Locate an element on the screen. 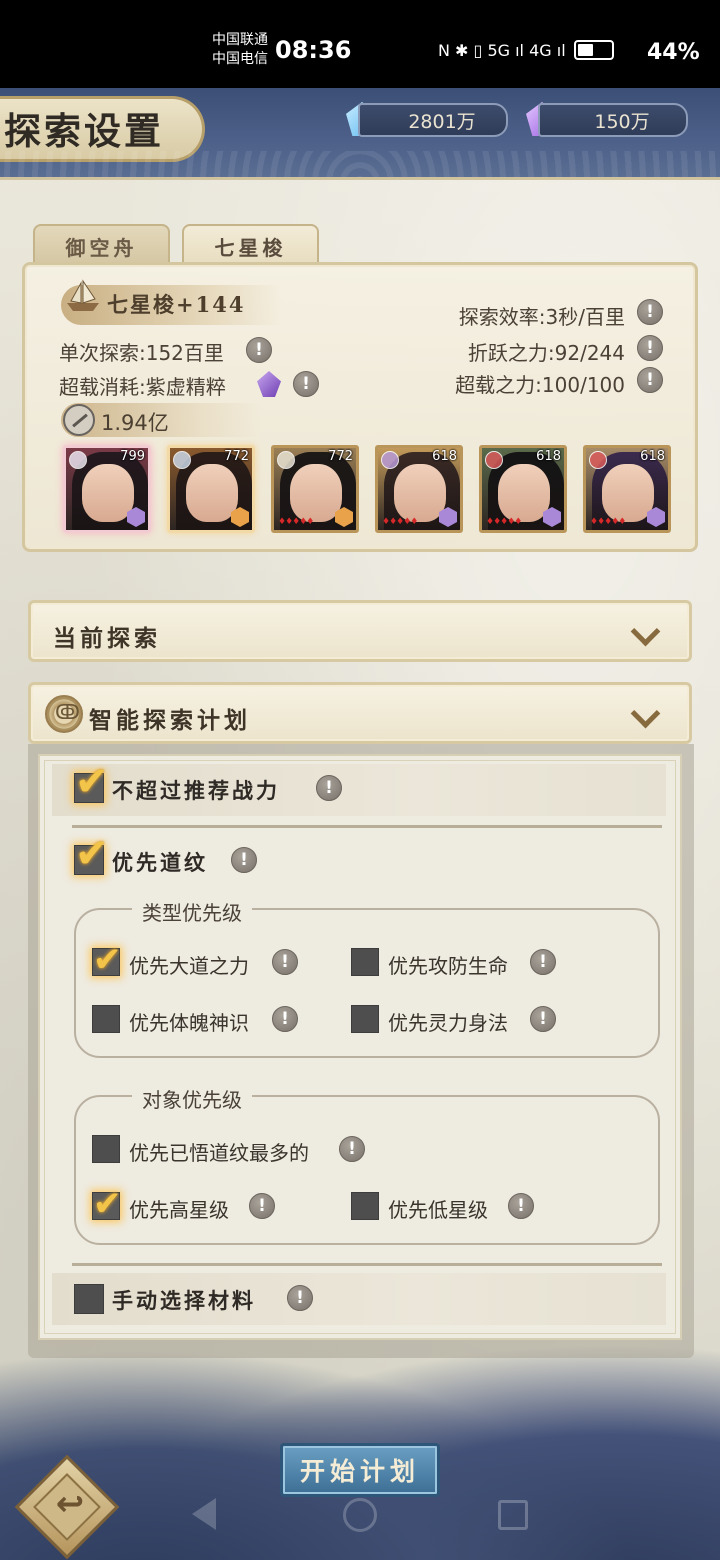 Image resolution: width=720 pixels, height=1560 pixels. signal-icons: N ✱ ▯ 5G ıl 4G ıl is located at coordinates (502, 50).